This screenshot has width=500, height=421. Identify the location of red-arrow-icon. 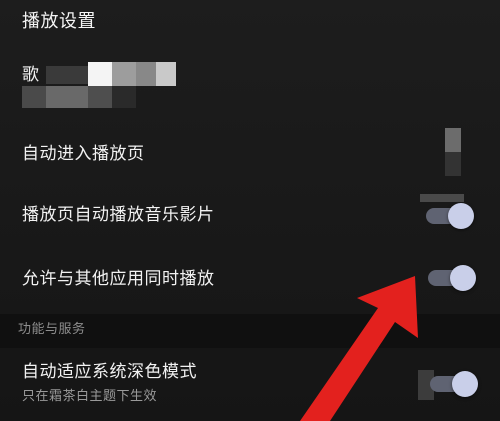
(359, 348).